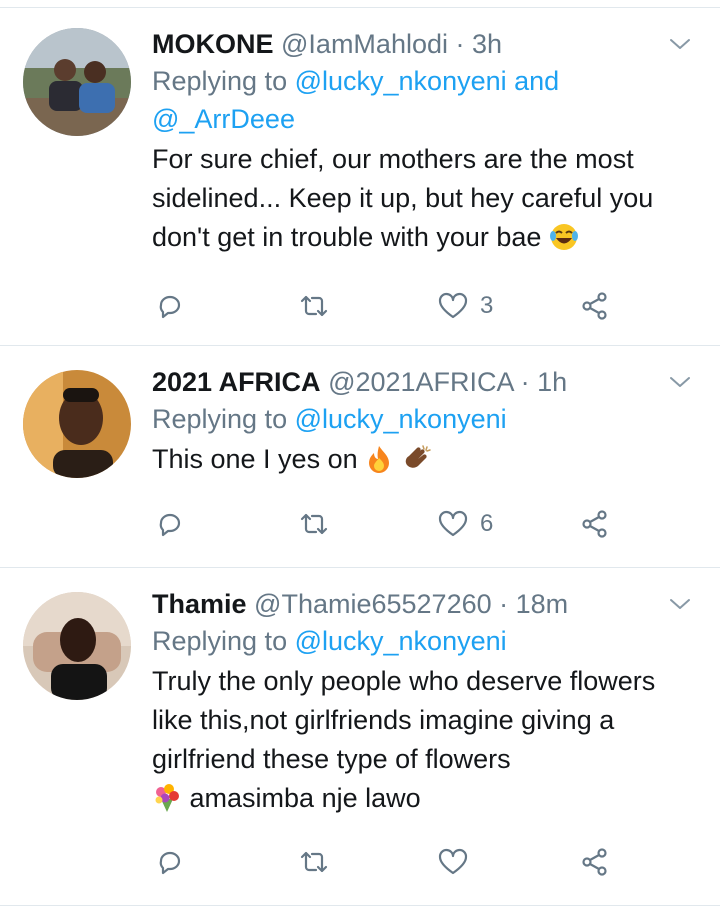 This screenshot has width=720, height=911. I want to click on fire-emoji-icon, so click(379, 464).